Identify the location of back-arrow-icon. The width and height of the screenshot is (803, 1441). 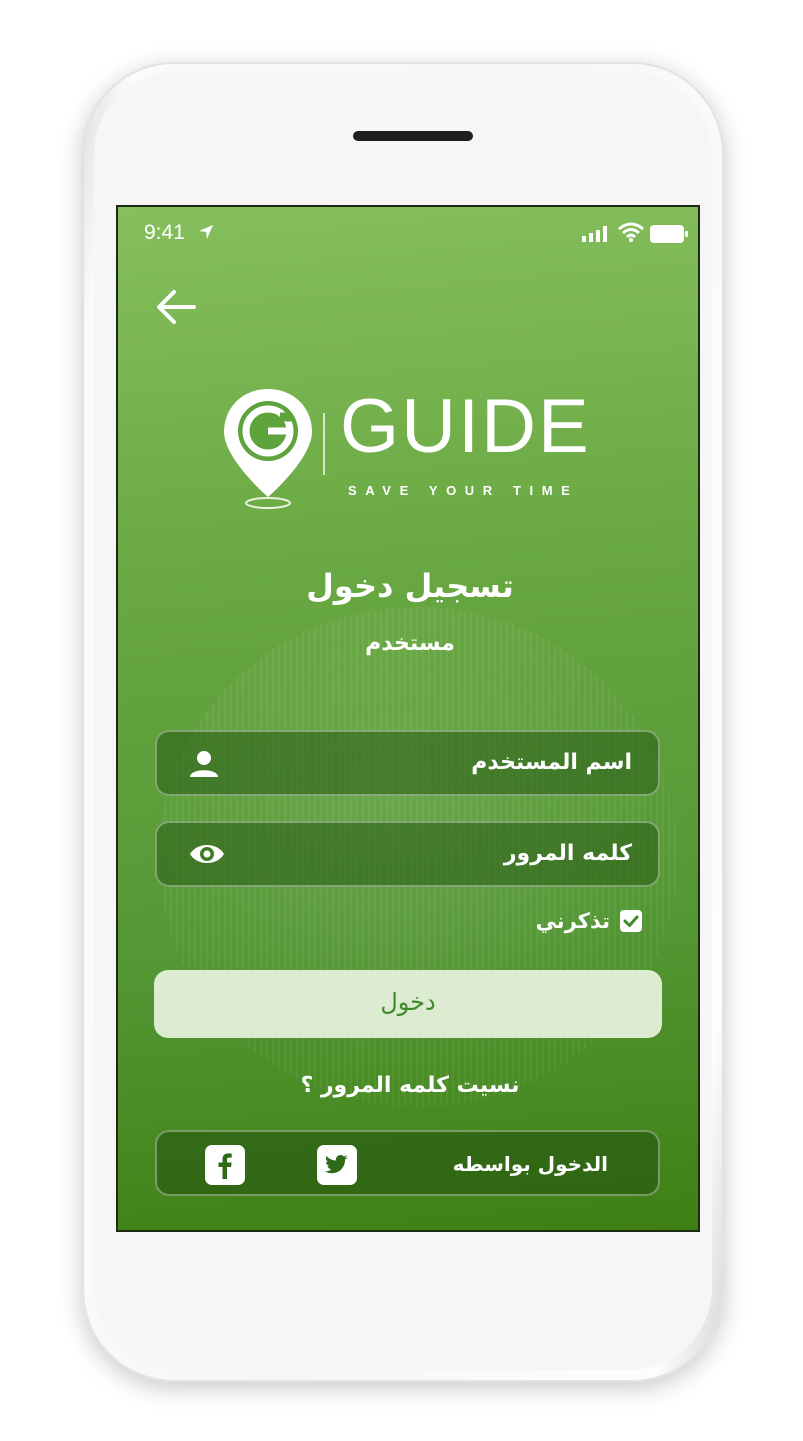
(176, 307).